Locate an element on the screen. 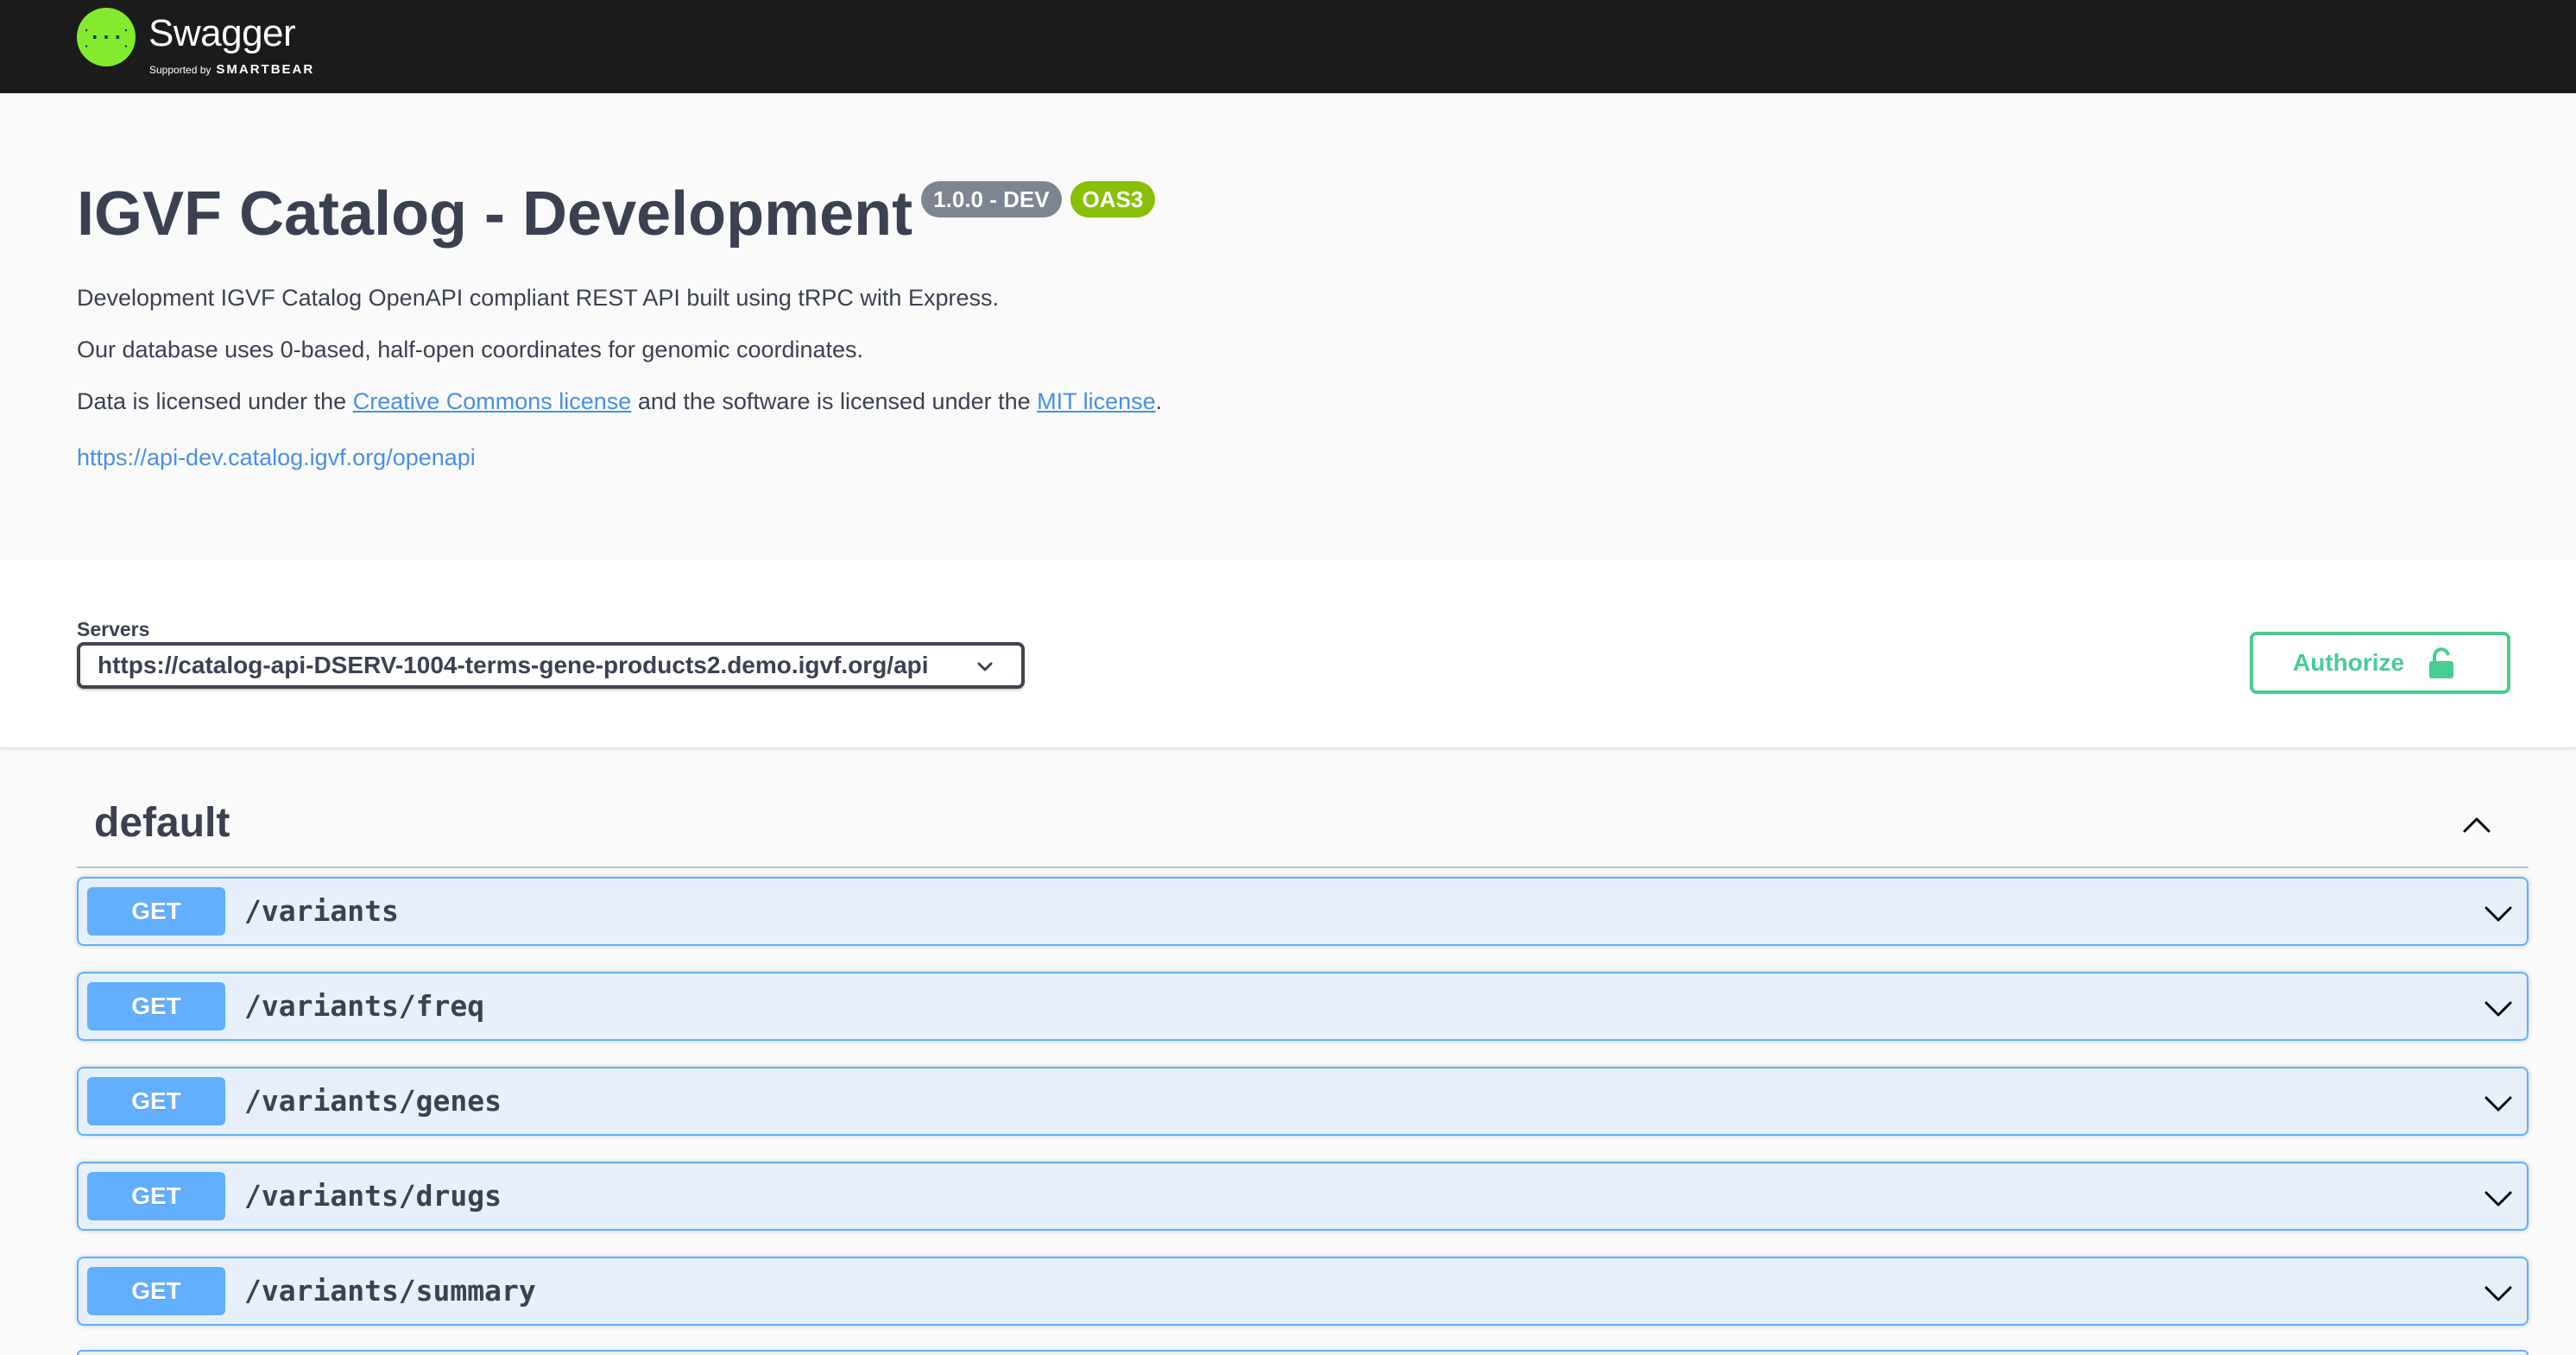 The image size is (2576, 1355). operation-path: /variants is located at coordinates (321, 911).